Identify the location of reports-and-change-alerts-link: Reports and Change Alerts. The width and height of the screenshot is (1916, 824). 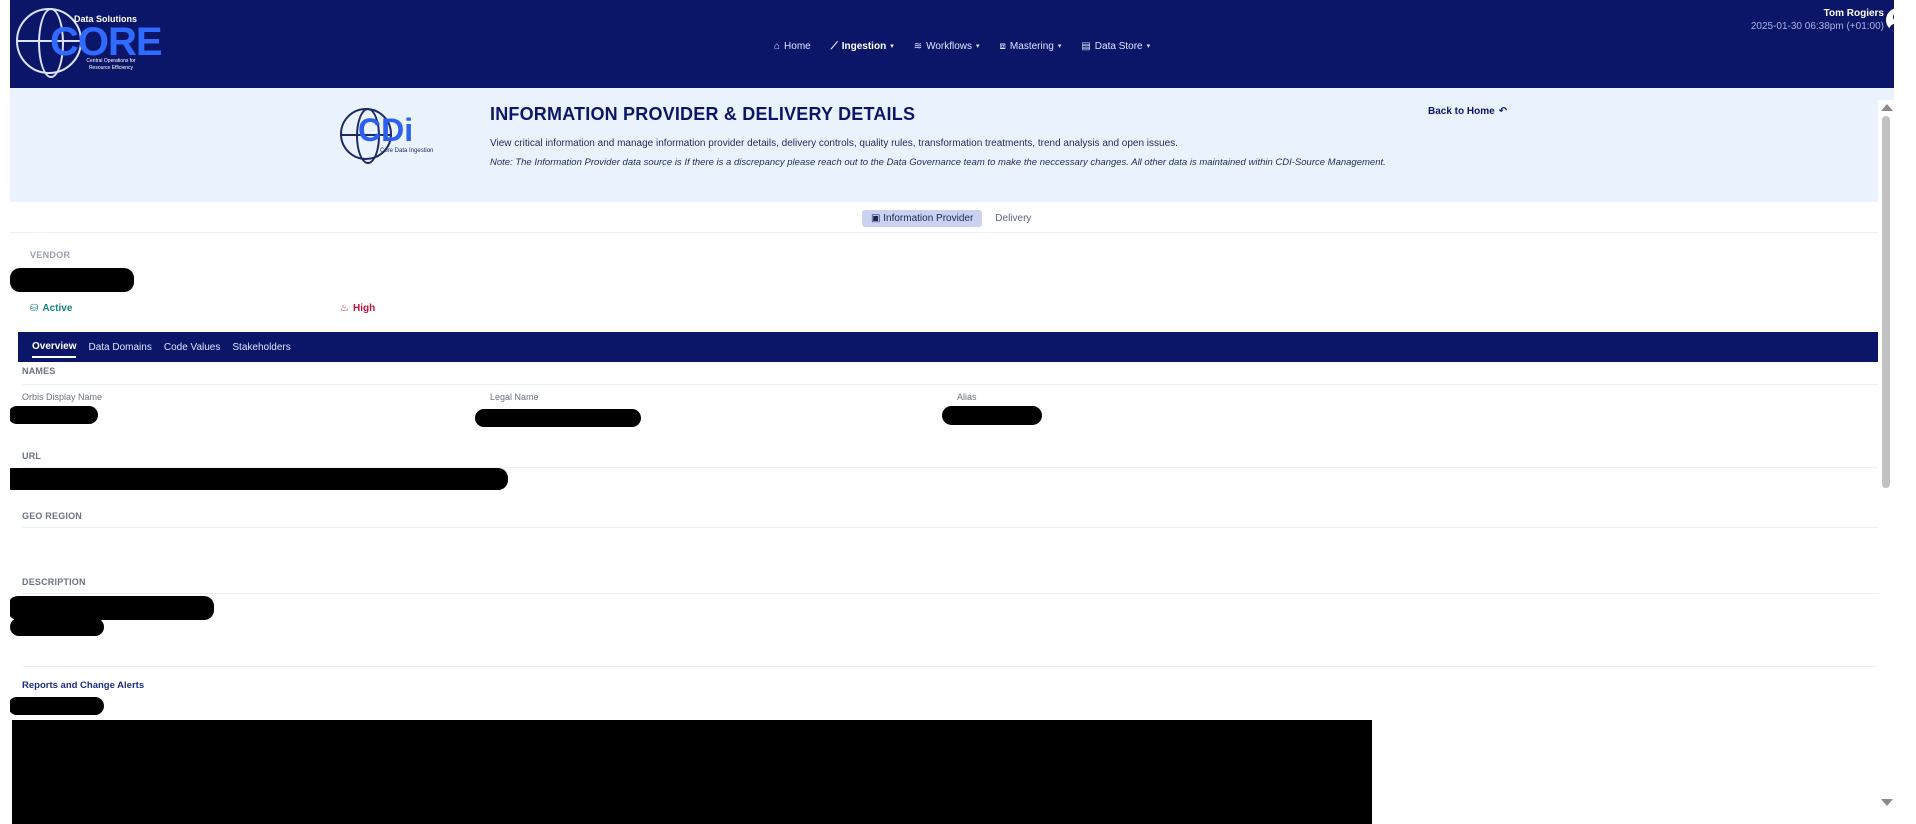
(83, 685).